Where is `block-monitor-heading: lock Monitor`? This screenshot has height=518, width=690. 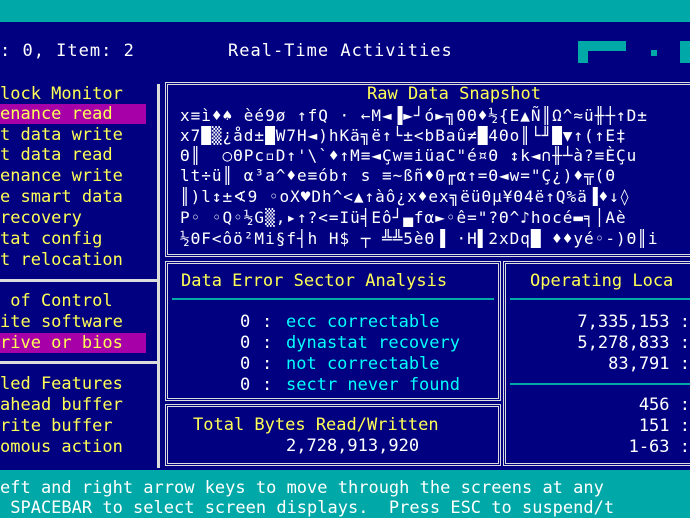
block-monitor-heading: lock Monitor is located at coordinates (61, 94).